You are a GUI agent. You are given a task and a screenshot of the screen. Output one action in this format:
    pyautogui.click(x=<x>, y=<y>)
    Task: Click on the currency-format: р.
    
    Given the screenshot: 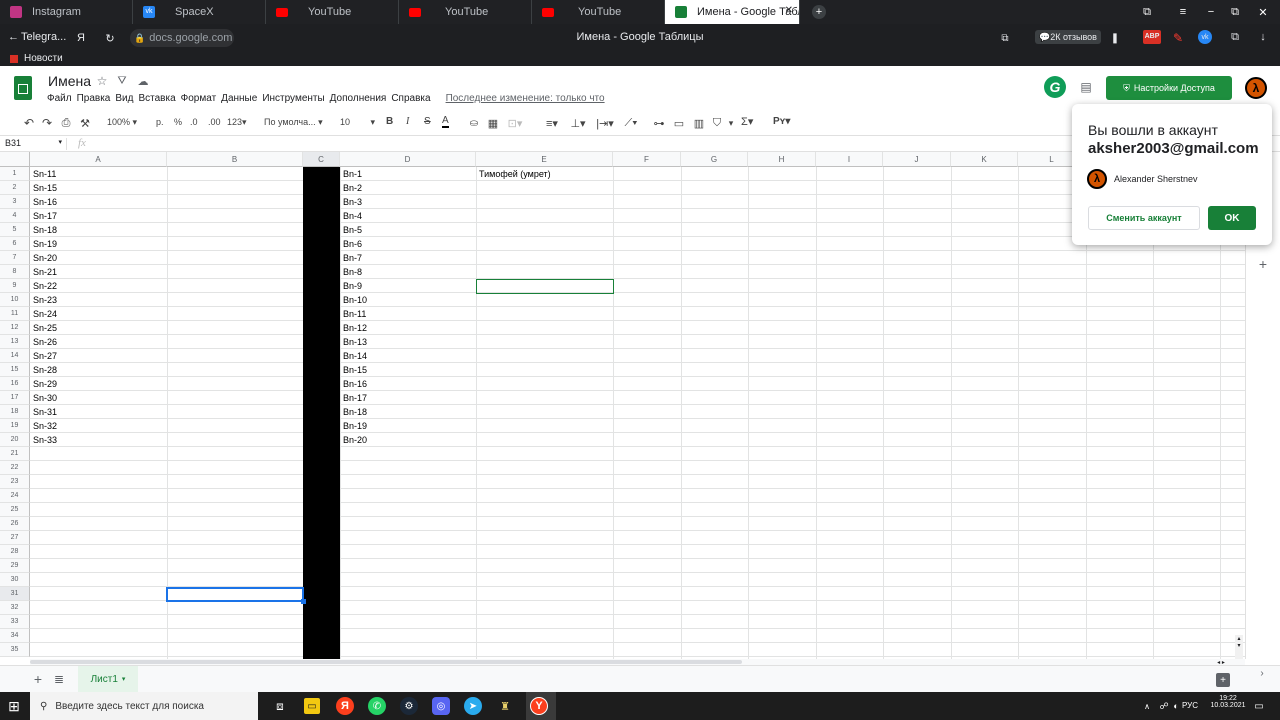 What is the action you would take?
    pyautogui.click(x=160, y=122)
    